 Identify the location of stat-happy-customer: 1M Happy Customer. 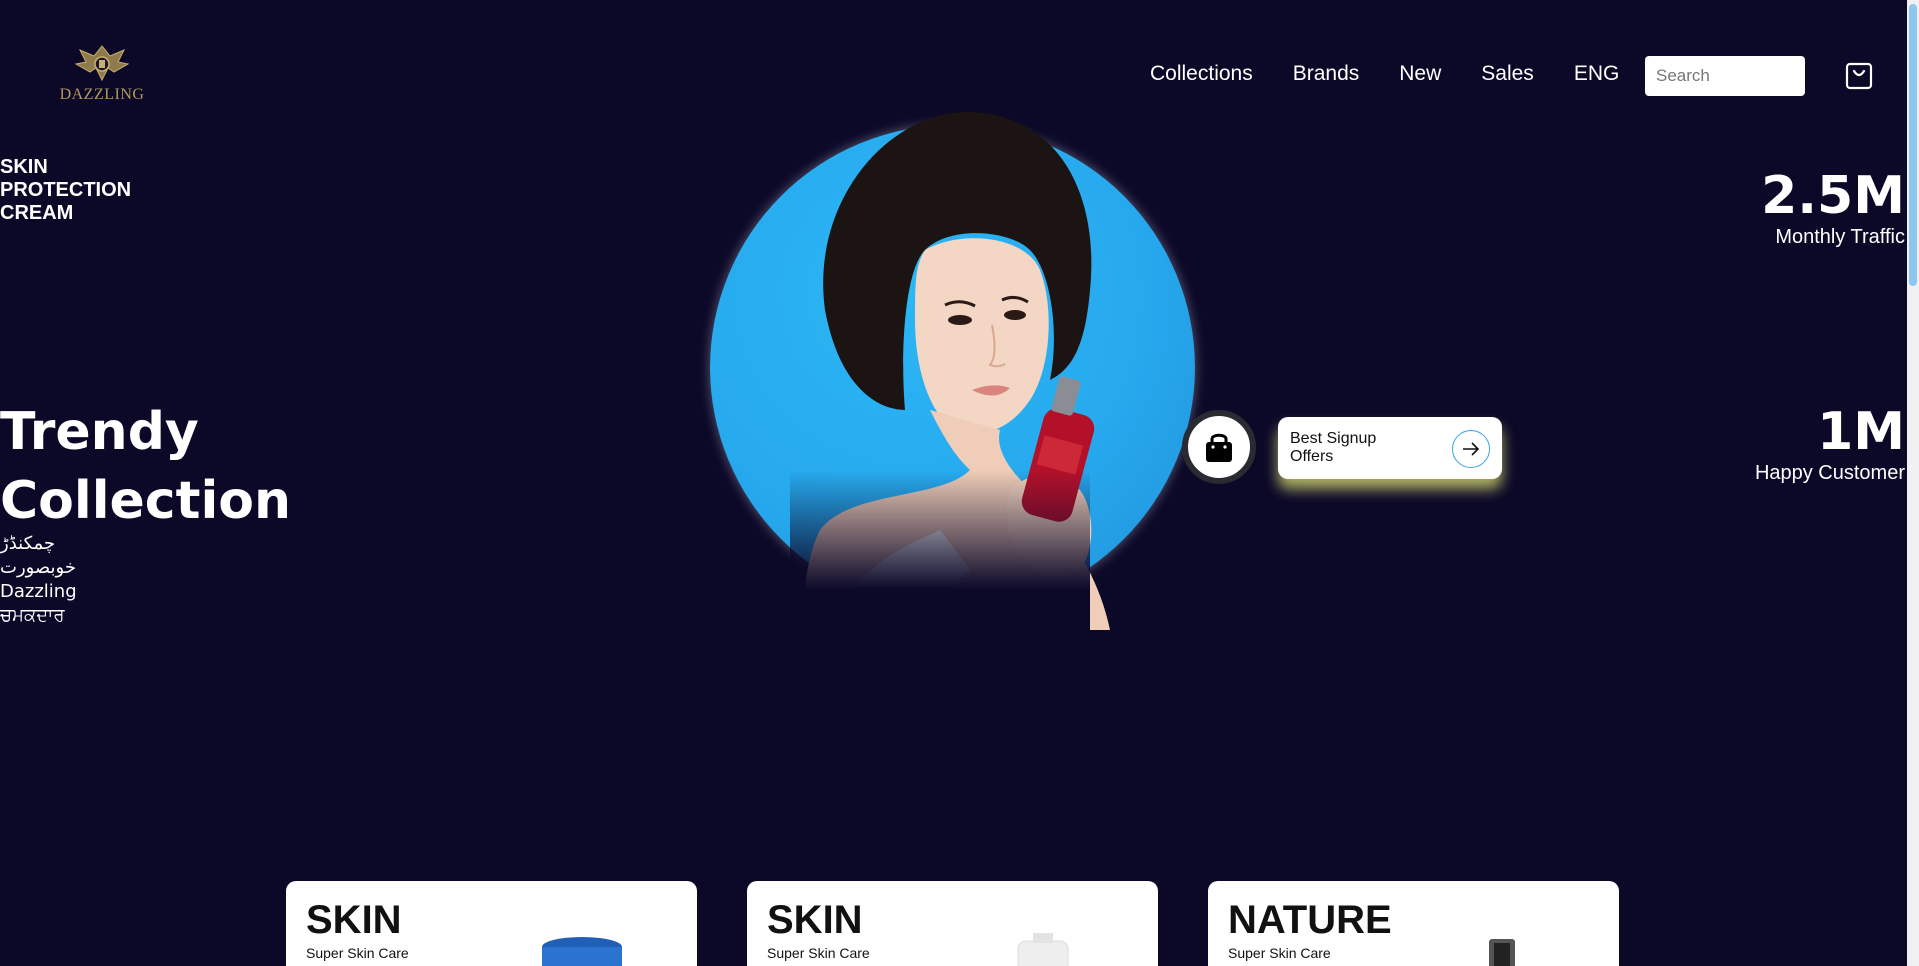
(1830, 444).